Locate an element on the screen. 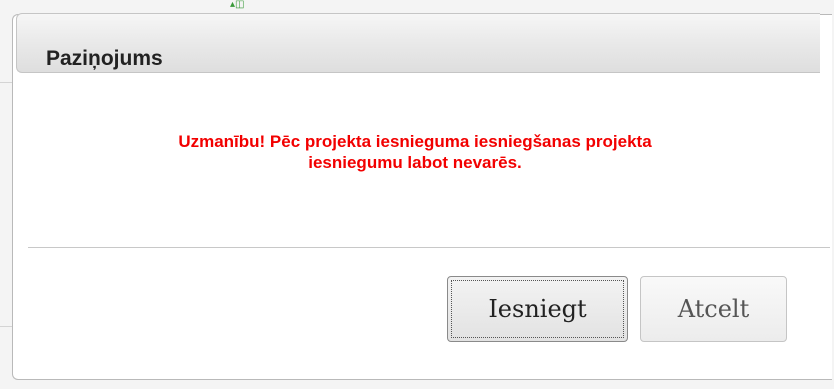 Image resolution: width=834 pixels, height=389 pixels. background-icon: ▴◫ is located at coordinates (237, 5).